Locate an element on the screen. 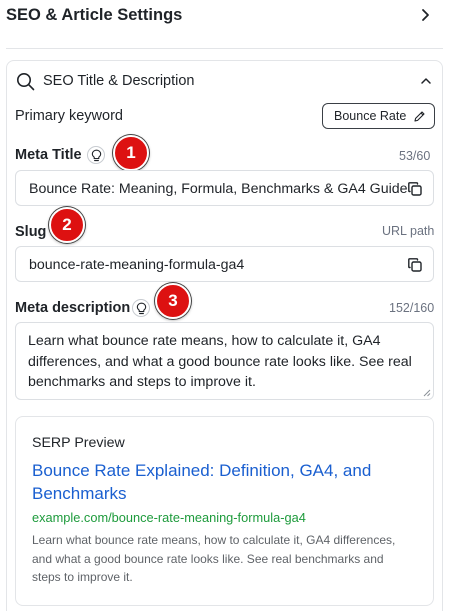  header-divider is located at coordinates (224, 48).